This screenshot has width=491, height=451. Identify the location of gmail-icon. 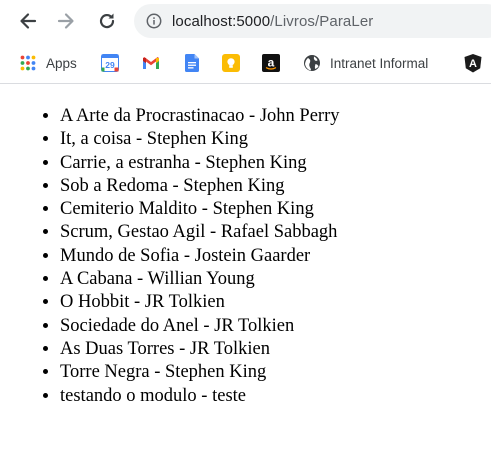
(151, 63).